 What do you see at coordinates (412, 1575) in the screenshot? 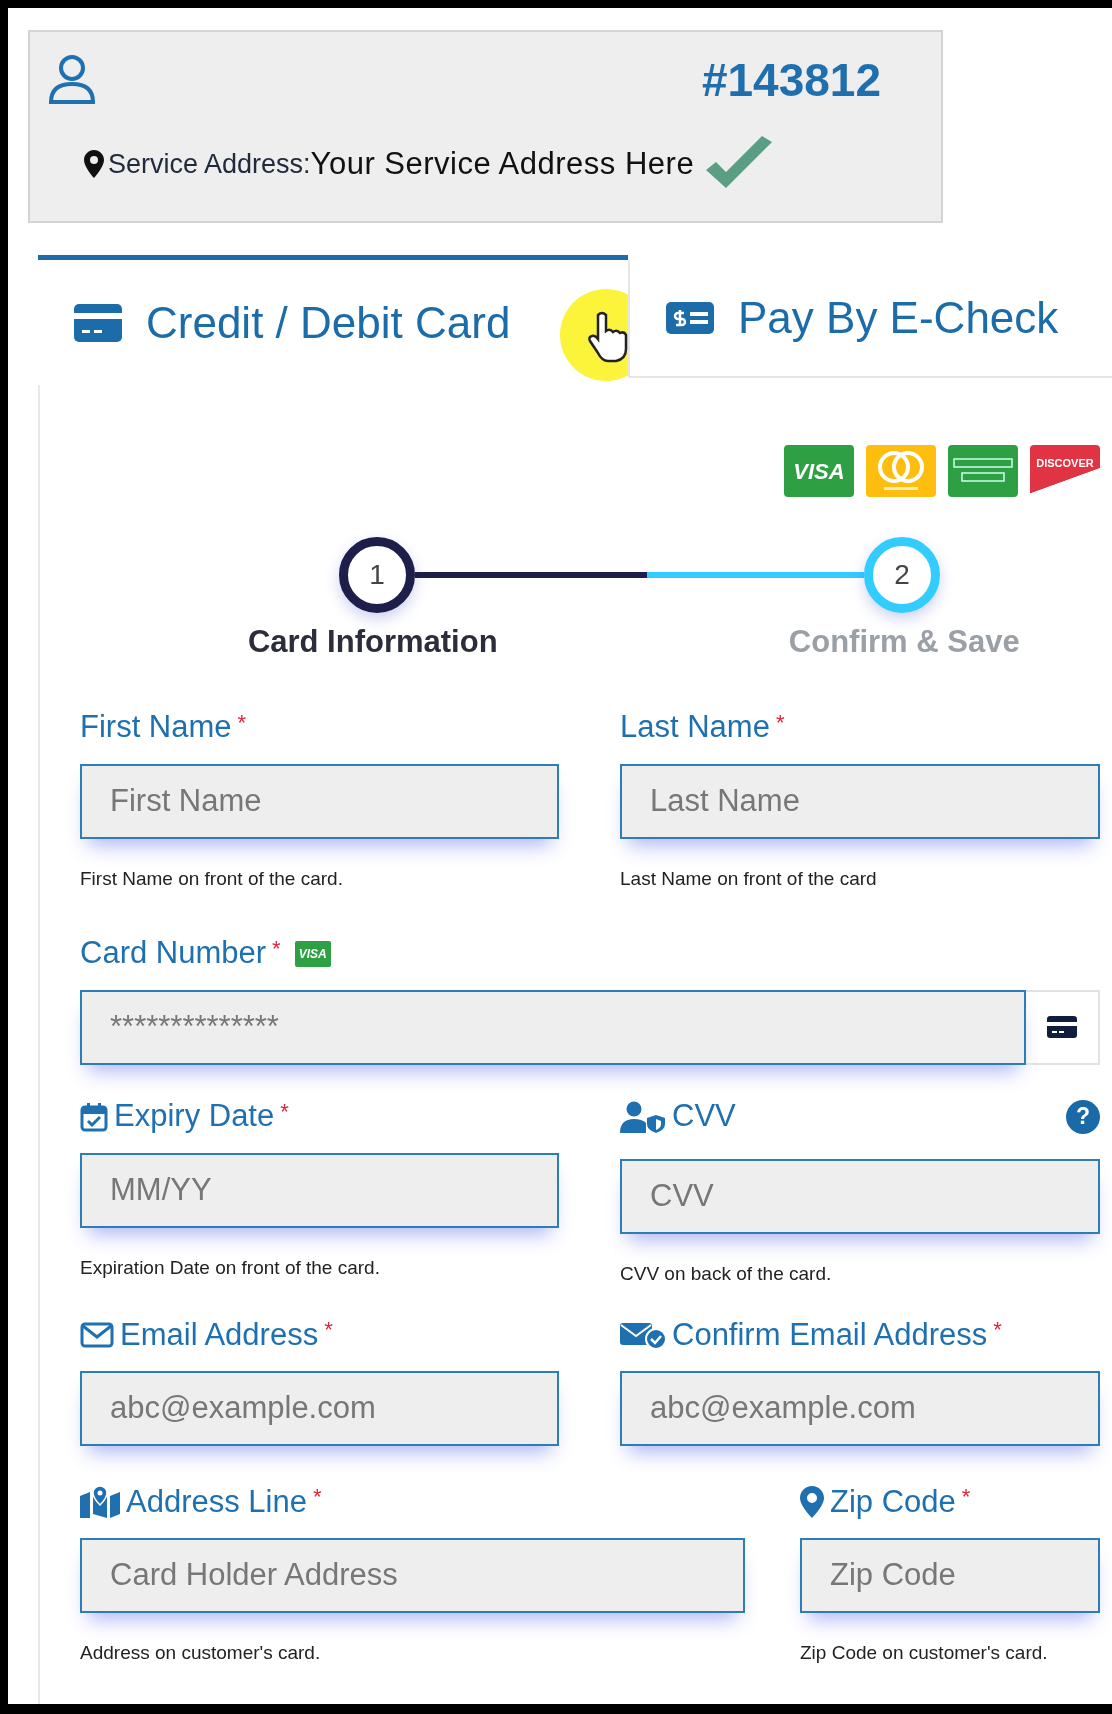
I see `input-field: Card Holder Address` at bounding box center [412, 1575].